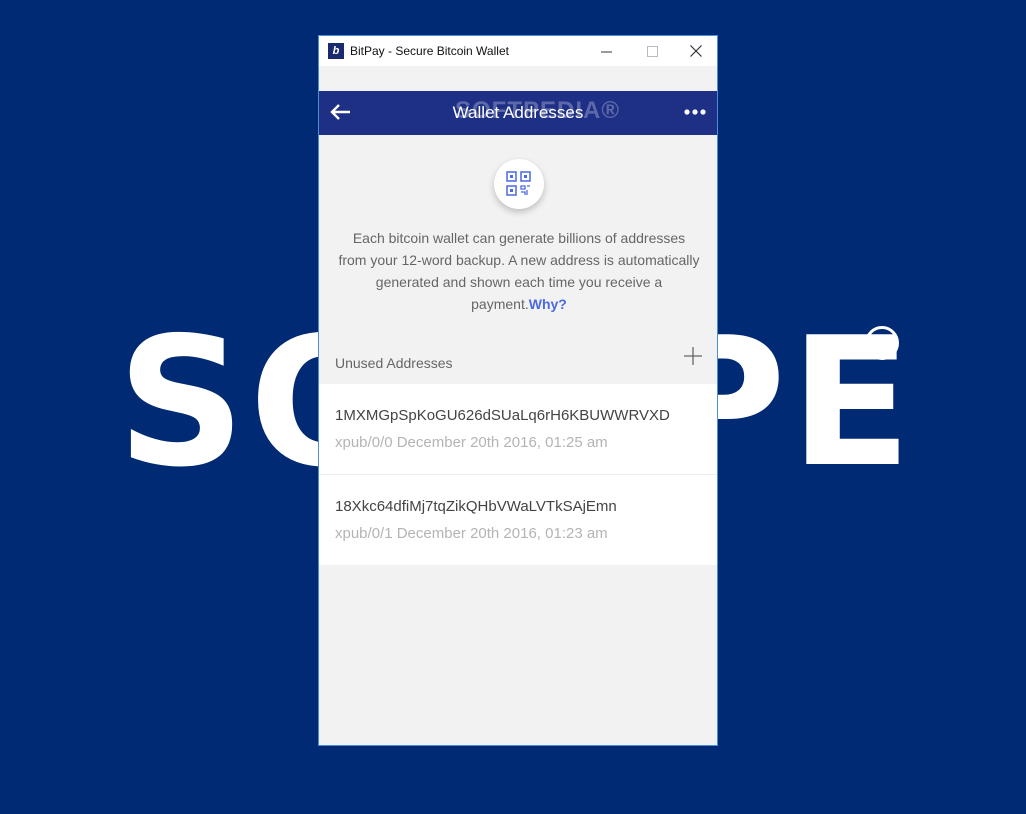 This screenshot has width=1026, height=814. I want to click on address-text: 18Xkc64dfiMj7tqZikQHbVWaLVTkSAjEmn, so click(476, 506).